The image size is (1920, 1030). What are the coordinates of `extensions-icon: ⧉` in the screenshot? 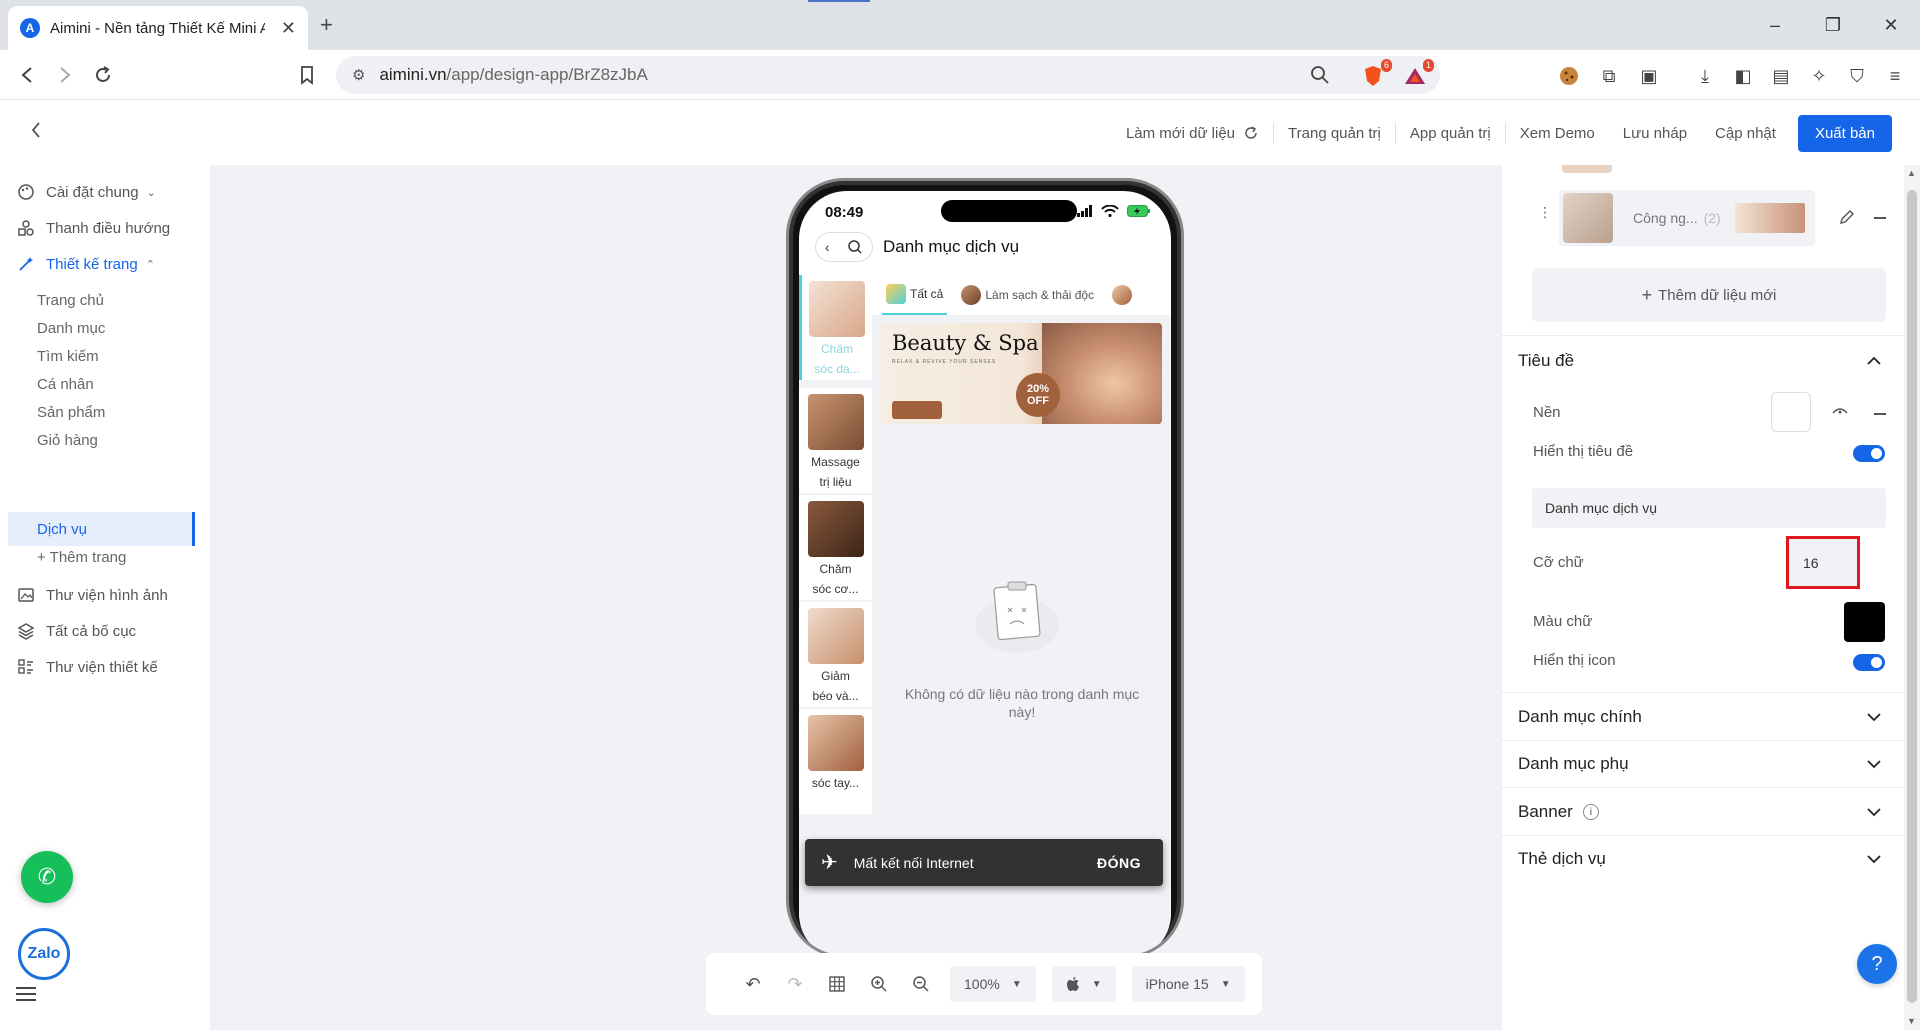 It's located at (1609, 76).